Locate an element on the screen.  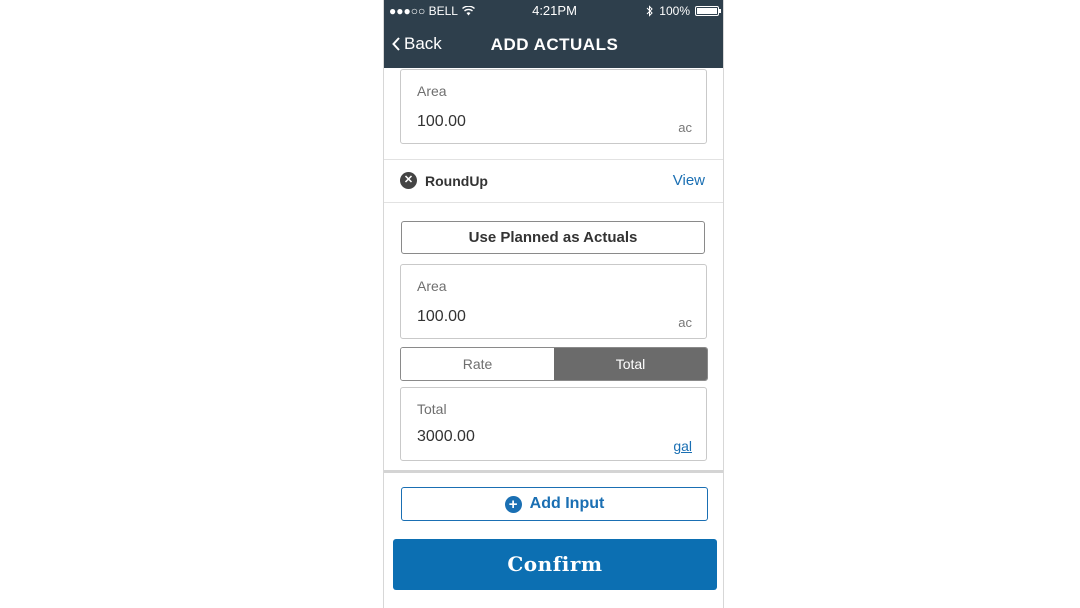
nav-bar: Back ADD ACTUALS is located at coordinates (553, 45).